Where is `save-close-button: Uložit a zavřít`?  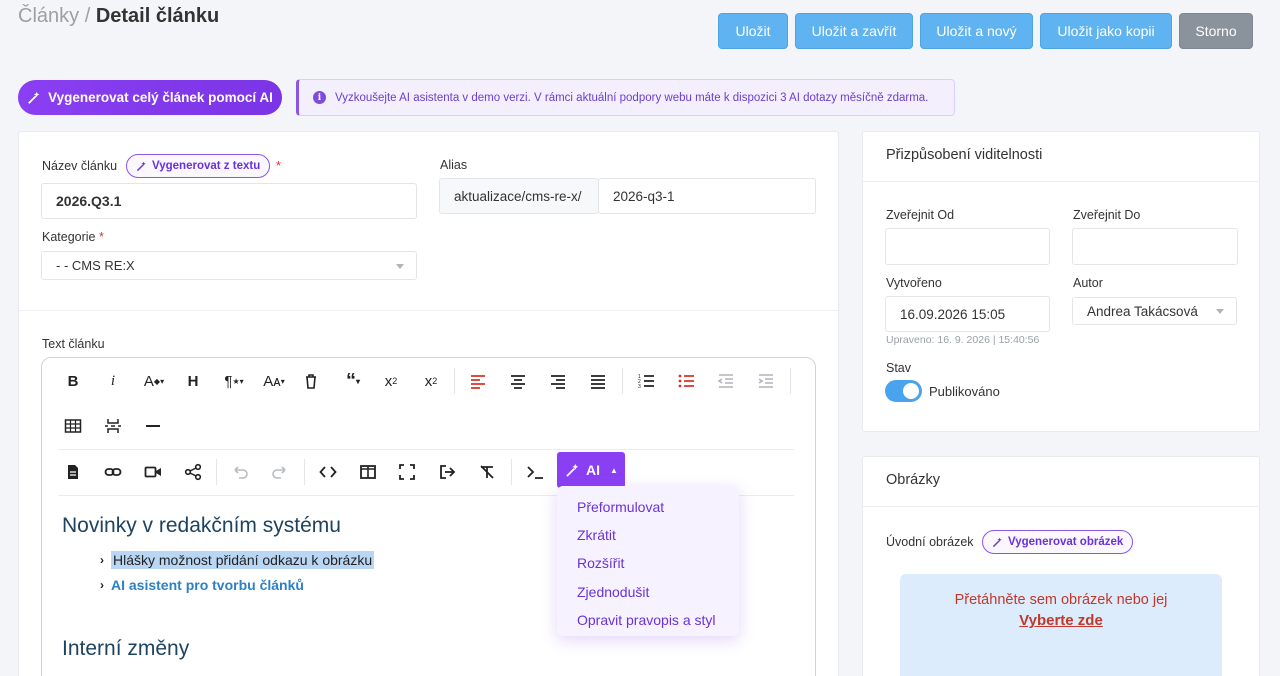
save-close-button: Uložit a zavřít is located at coordinates (854, 31).